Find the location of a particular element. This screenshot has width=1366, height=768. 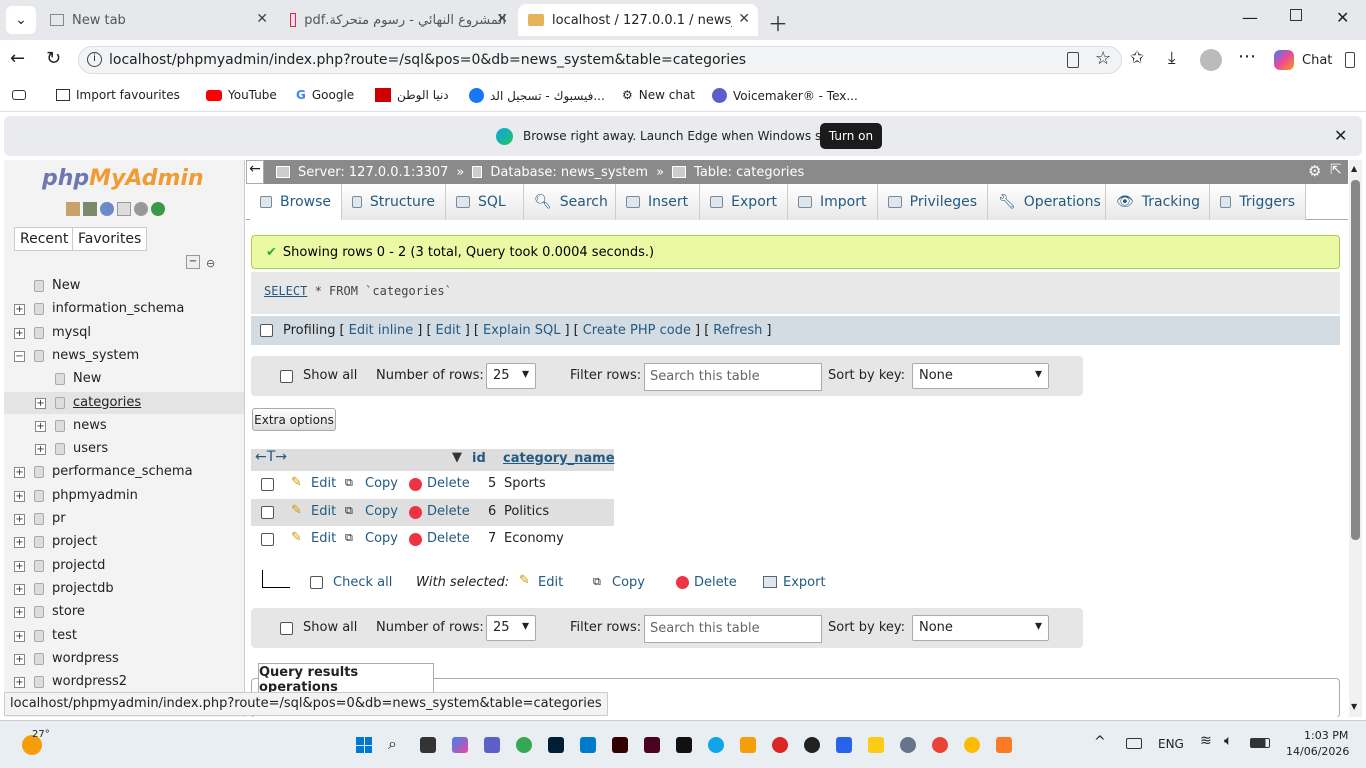

copilot-icon is located at coordinates (460, 745).